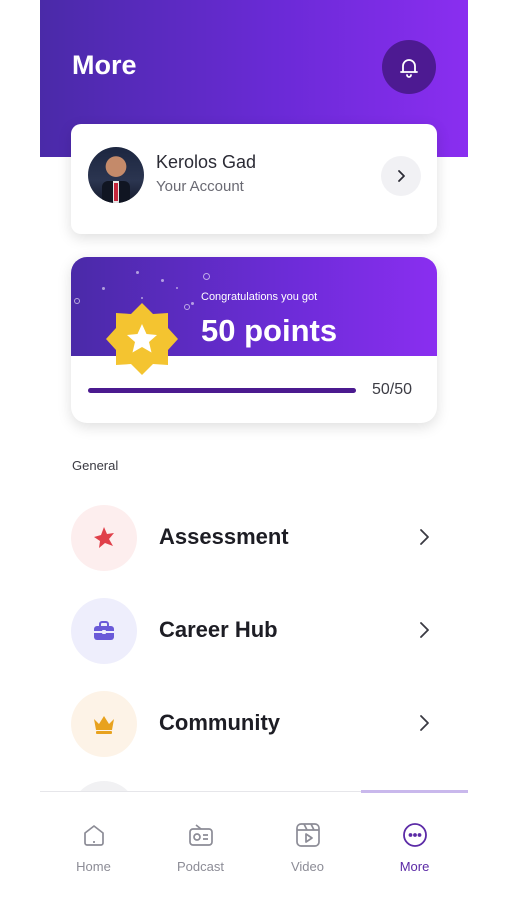 This screenshot has height=900, width=507. Describe the element at coordinates (94, 835) in the screenshot. I see `home-icon` at that location.